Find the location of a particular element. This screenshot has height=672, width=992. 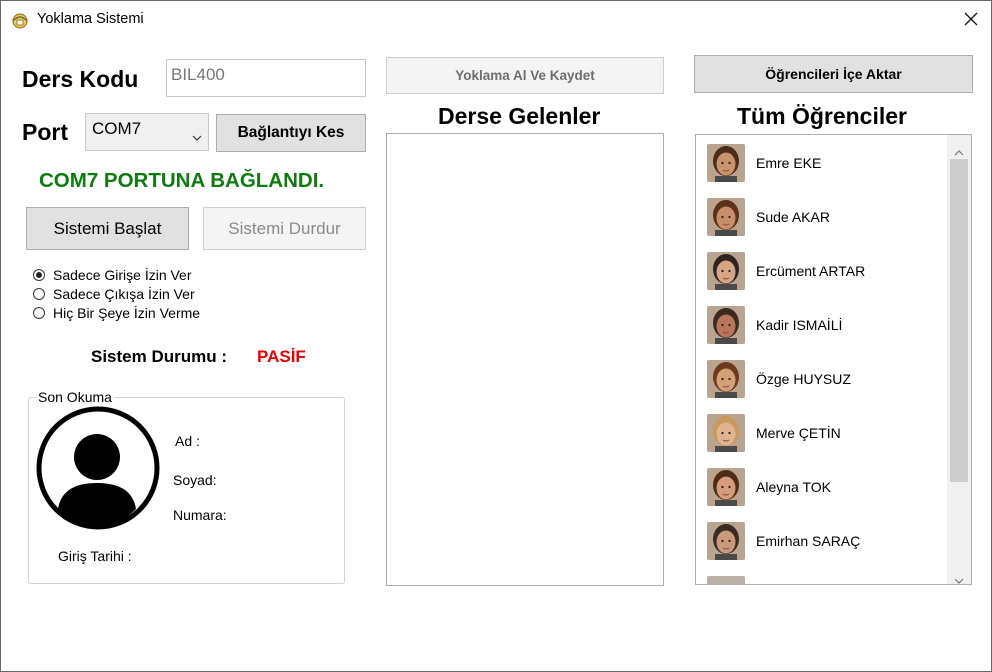

radio-label: Hiç Bir Şeye İzin Verme is located at coordinates (127, 313).